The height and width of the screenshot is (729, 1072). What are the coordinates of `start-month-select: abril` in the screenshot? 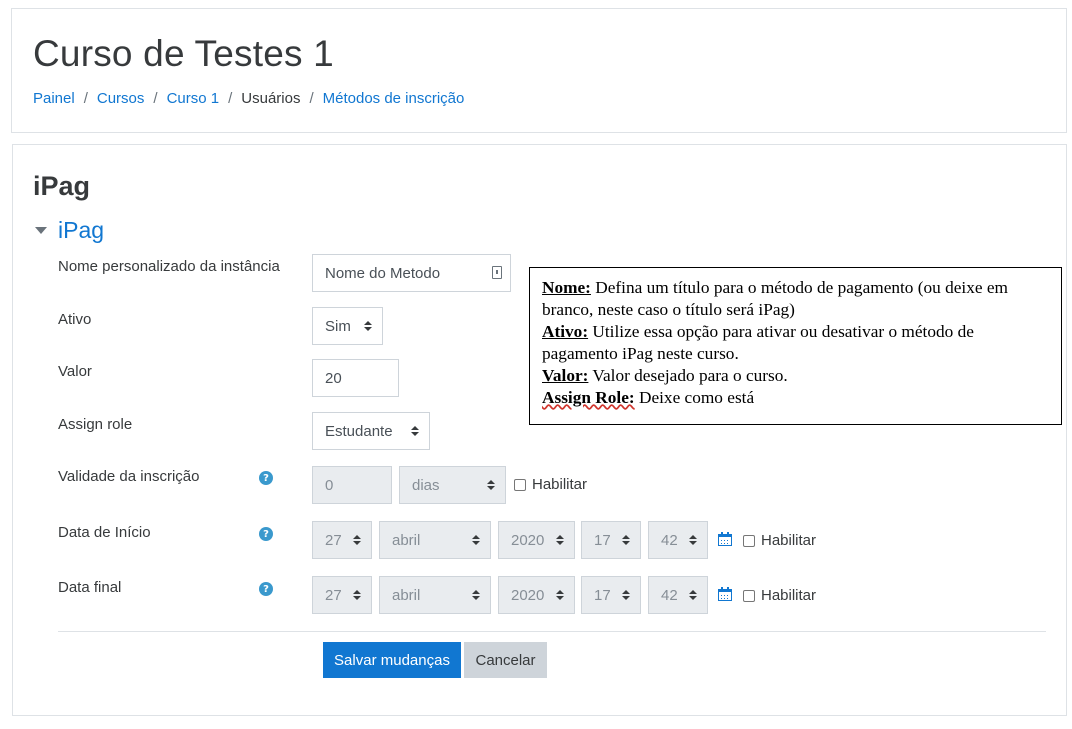 It's located at (435, 540).